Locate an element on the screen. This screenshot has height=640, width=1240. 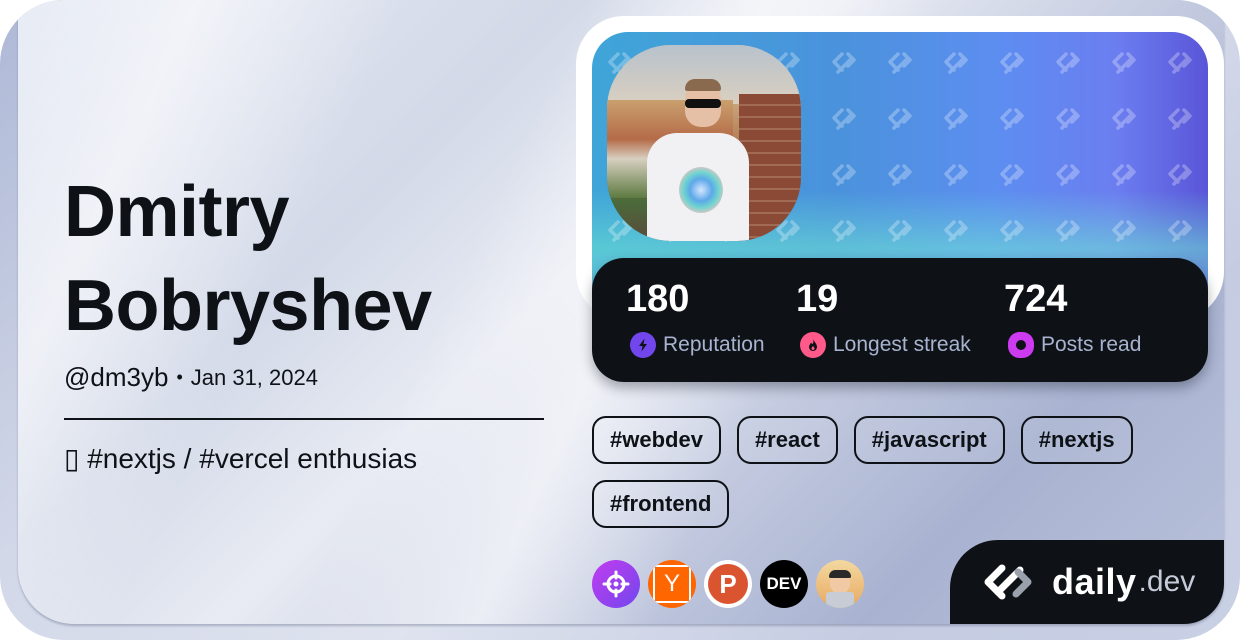
dev-to-icon: DEV is located at coordinates (784, 584).